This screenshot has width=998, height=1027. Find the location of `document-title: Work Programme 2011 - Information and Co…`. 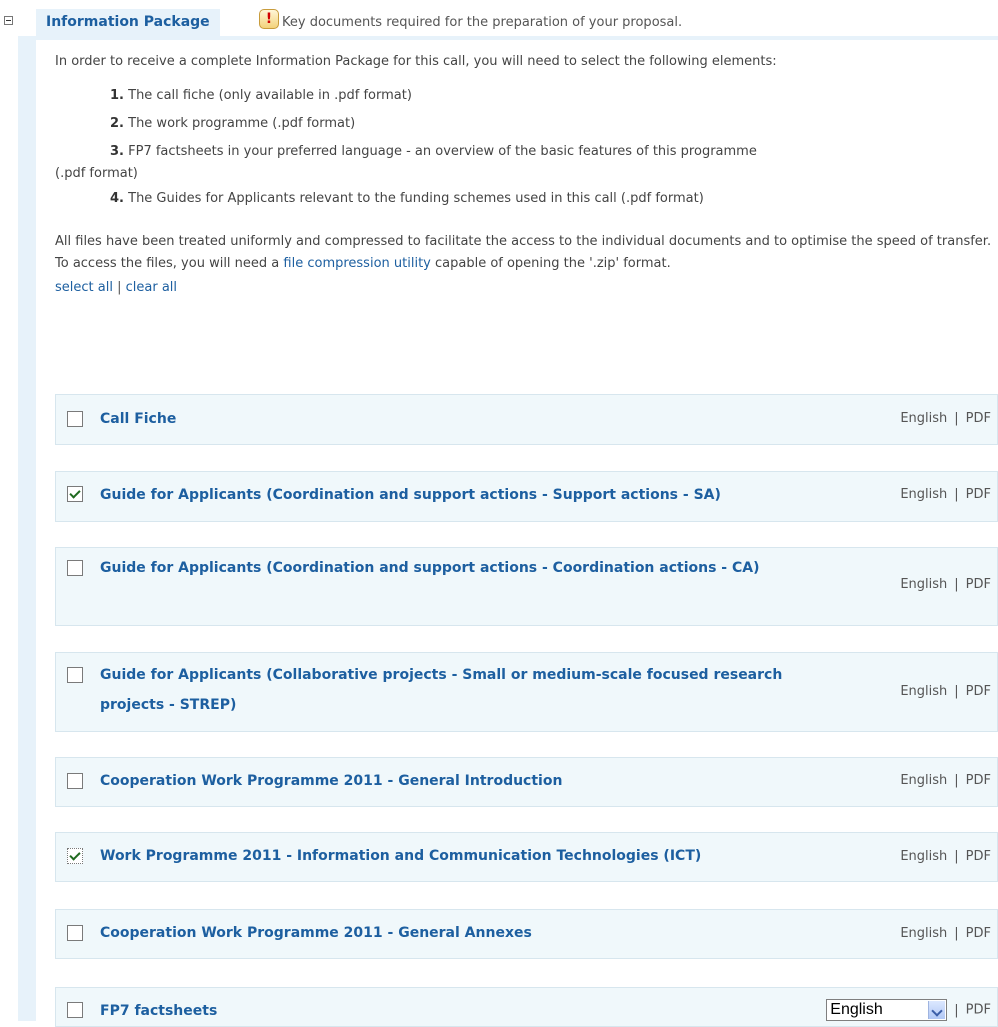

document-title: Work Programme 2011 - Information and Co… is located at coordinates (401, 856).